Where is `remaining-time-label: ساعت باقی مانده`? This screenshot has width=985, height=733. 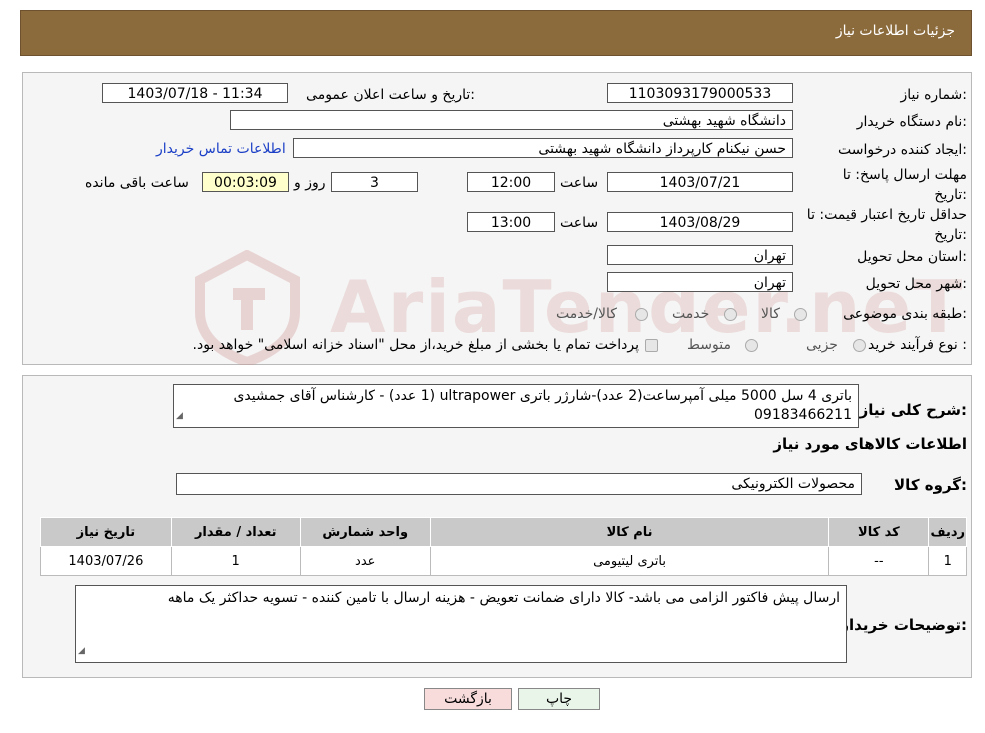 remaining-time-label: ساعت باقی مانده is located at coordinates (137, 183).